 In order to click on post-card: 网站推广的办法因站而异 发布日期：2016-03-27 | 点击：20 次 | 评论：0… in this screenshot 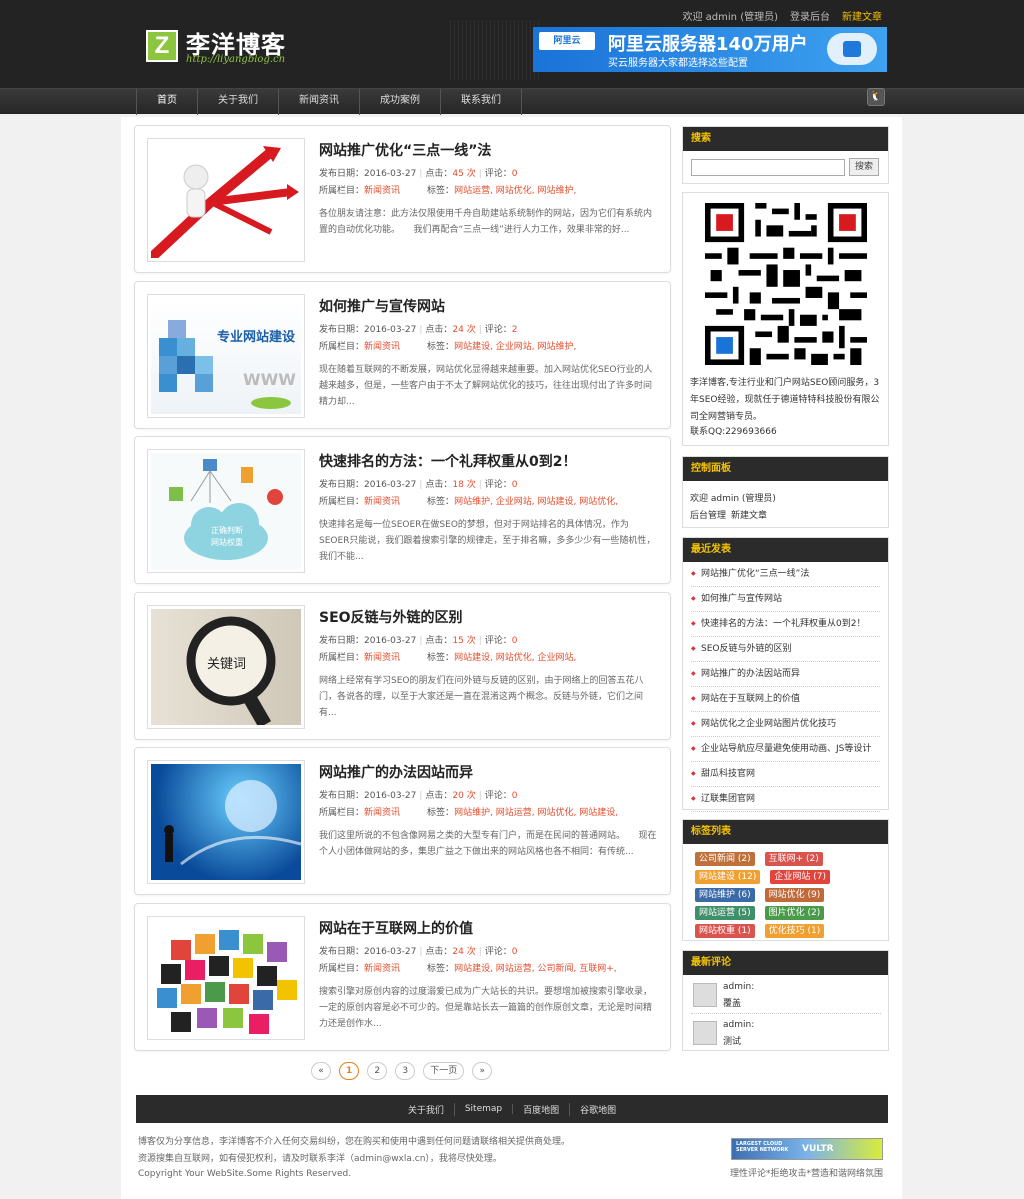, I will do `click(402, 821)`.